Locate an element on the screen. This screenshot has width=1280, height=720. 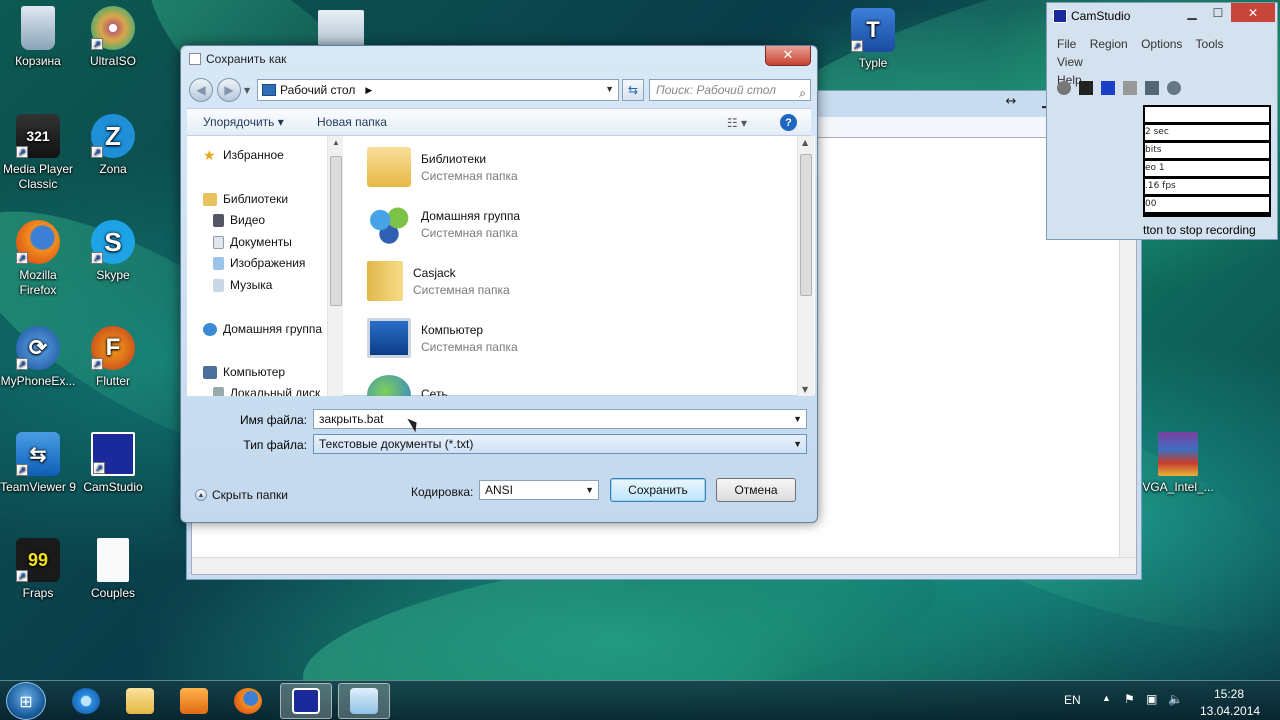
record-icon is located at coordinates (1064, 88).